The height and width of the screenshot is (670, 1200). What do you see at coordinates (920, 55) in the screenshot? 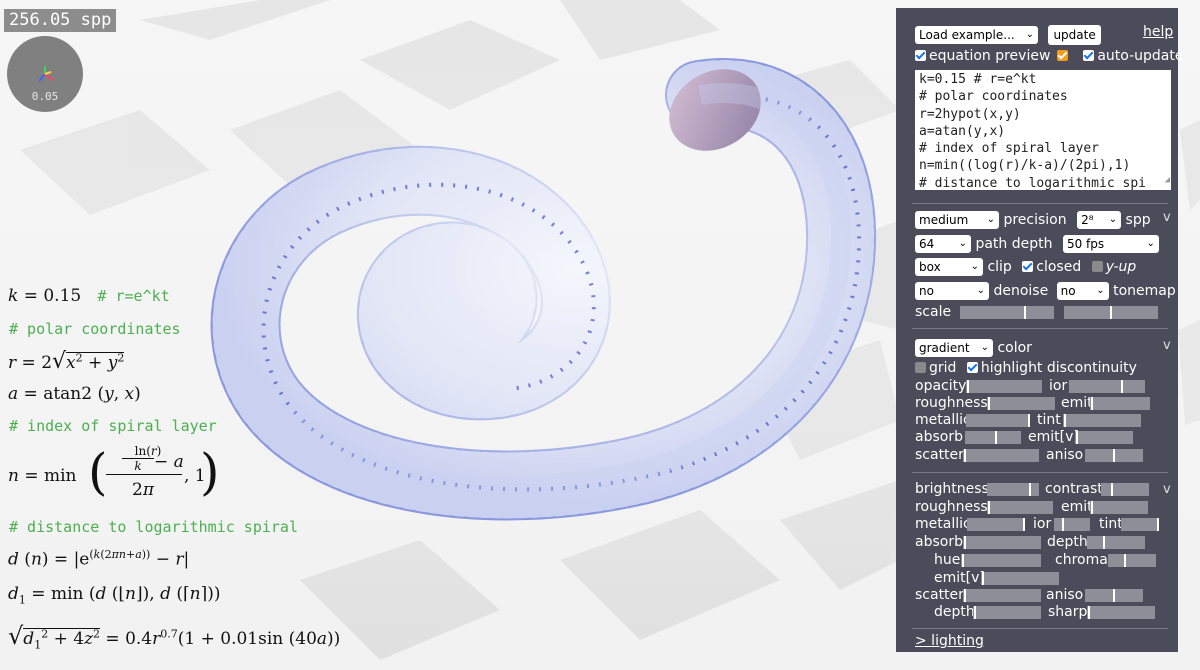
I see `equation-preview-checkbox` at bounding box center [920, 55].